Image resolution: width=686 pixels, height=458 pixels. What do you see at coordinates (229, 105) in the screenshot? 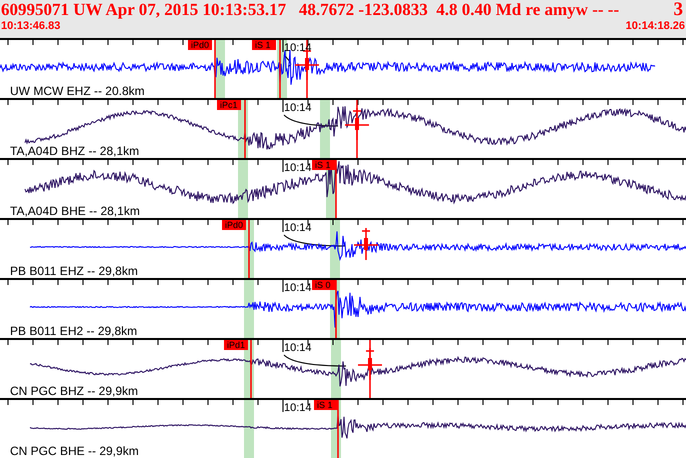
I see `phase-pick-tag: iPc1` at bounding box center [229, 105].